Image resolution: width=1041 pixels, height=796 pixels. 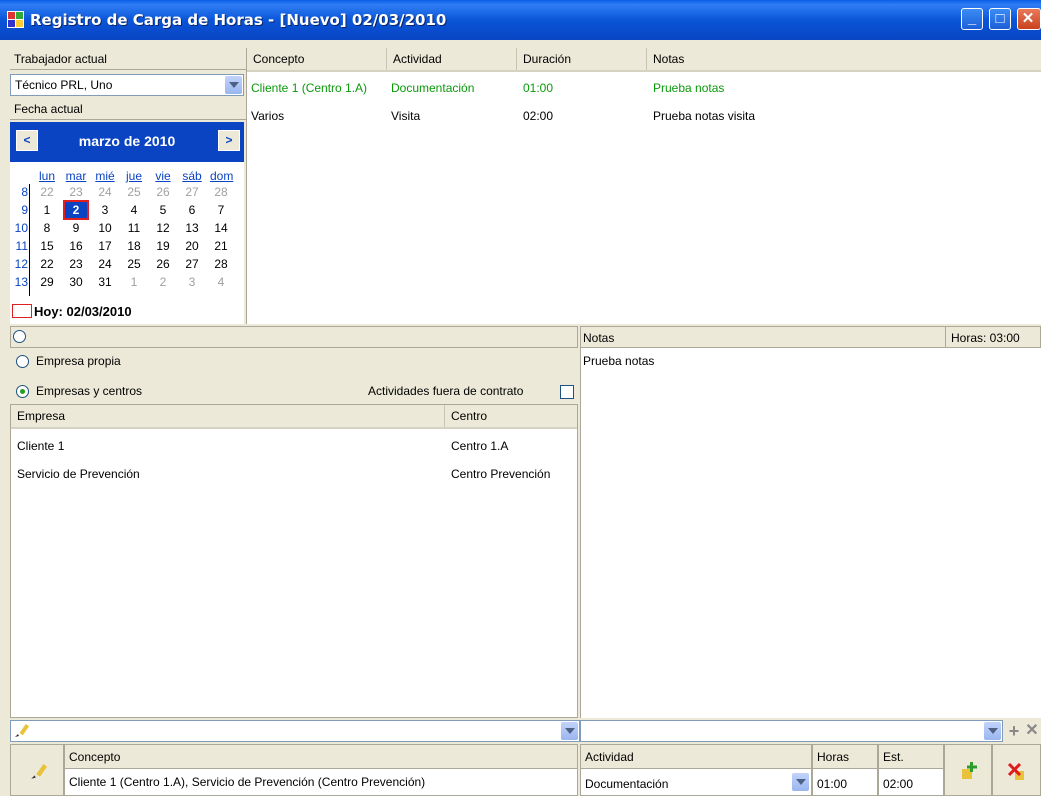 I want to click on add-entry-button, so click(x=968, y=770).